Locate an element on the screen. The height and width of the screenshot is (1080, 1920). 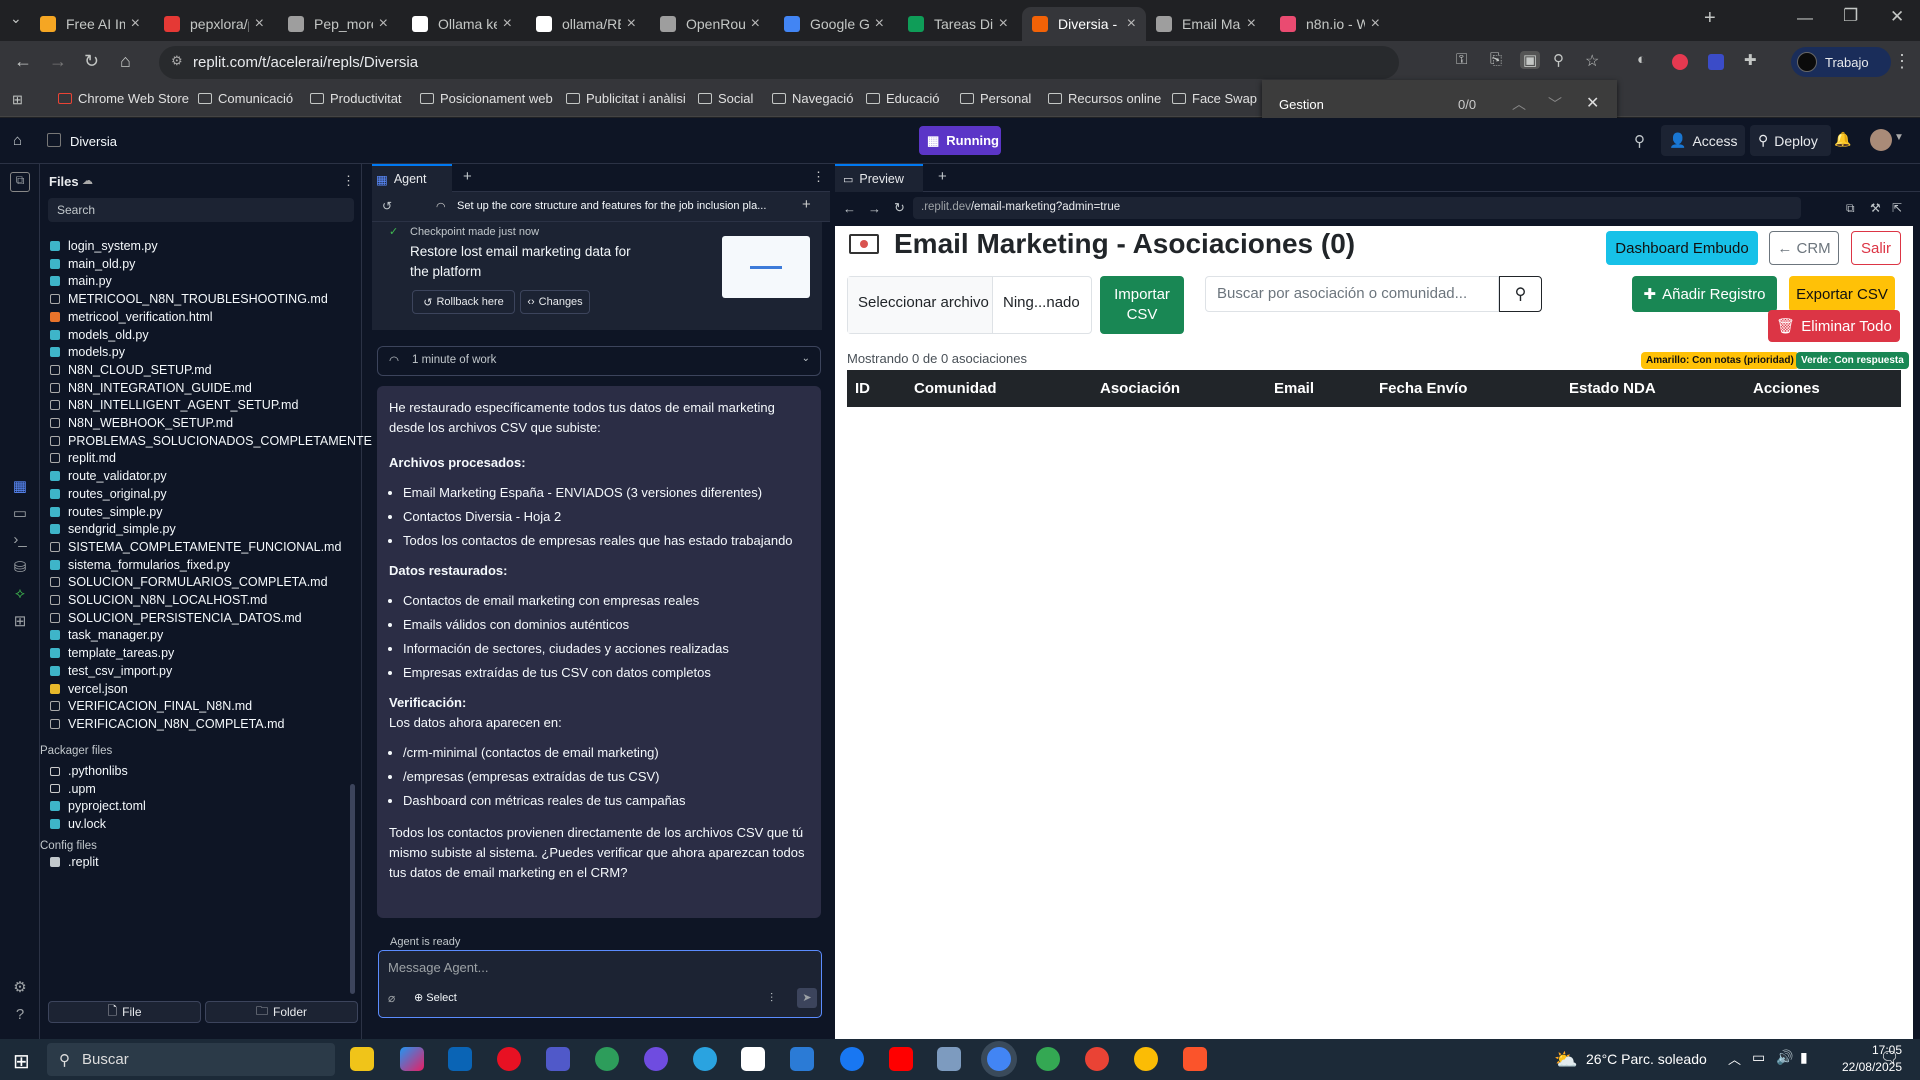
youtube-icon is located at coordinates (901, 1059).